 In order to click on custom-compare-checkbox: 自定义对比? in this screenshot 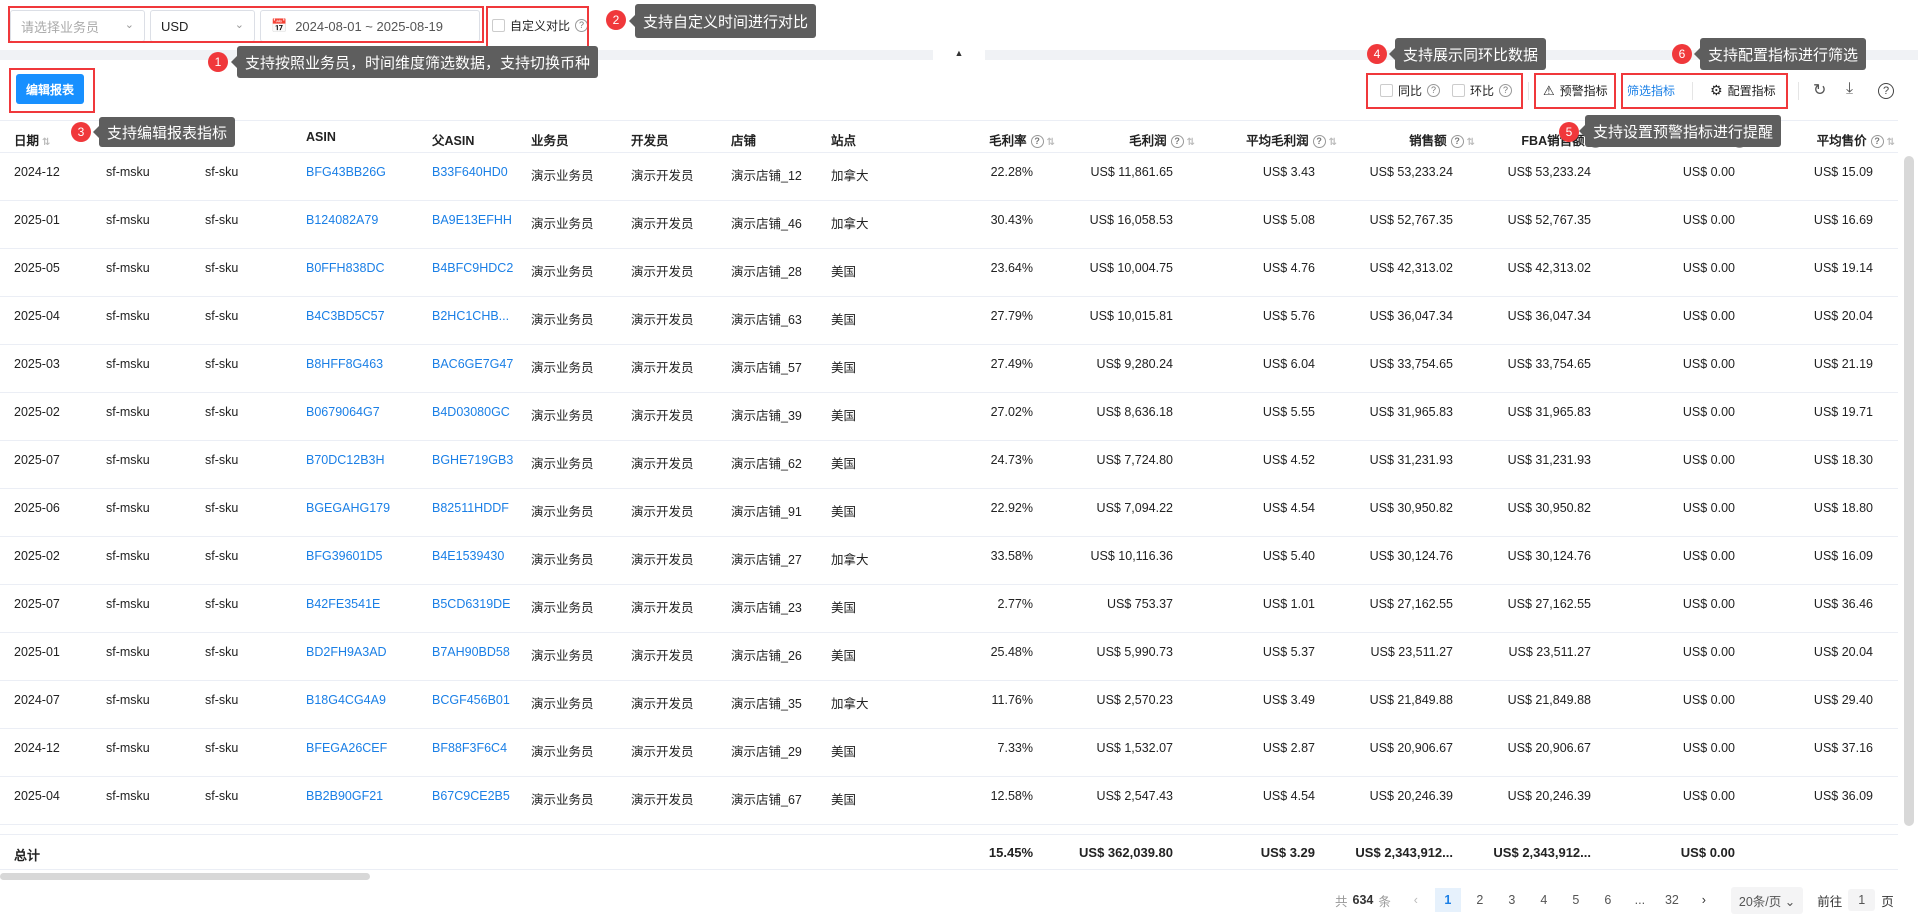, I will do `click(540, 25)`.